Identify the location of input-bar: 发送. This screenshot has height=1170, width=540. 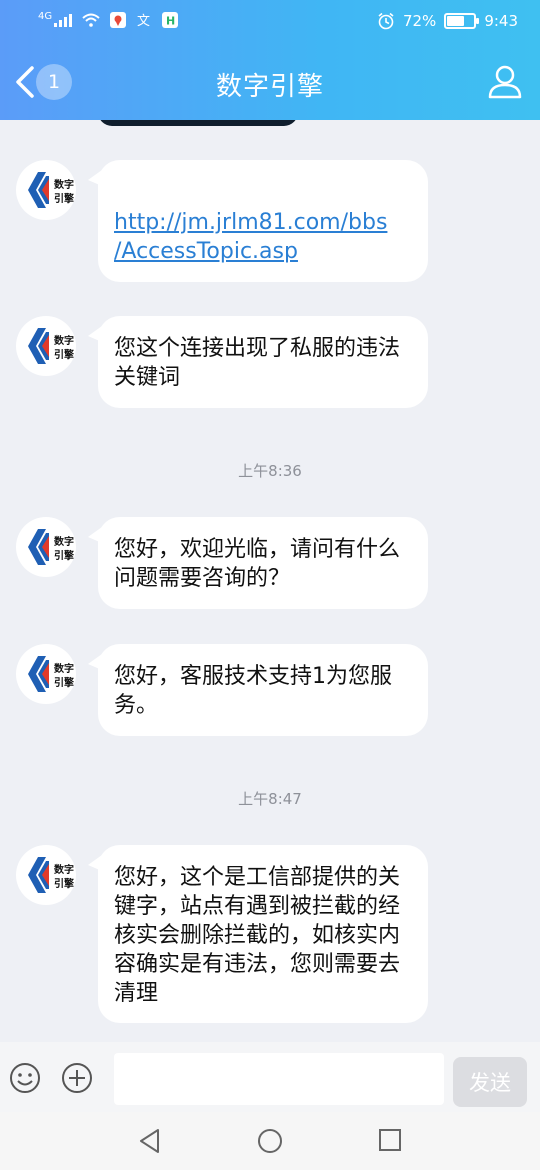
(270, 1077).